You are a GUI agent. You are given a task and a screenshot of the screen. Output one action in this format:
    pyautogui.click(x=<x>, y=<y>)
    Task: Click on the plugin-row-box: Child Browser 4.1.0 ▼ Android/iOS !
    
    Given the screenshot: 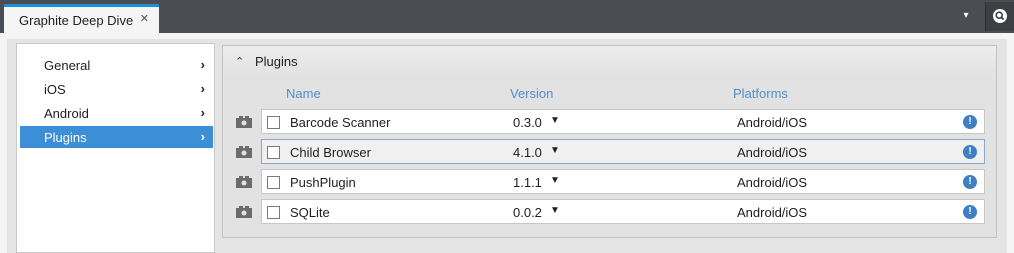 What is the action you would take?
    pyautogui.click(x=623, y=151)
    